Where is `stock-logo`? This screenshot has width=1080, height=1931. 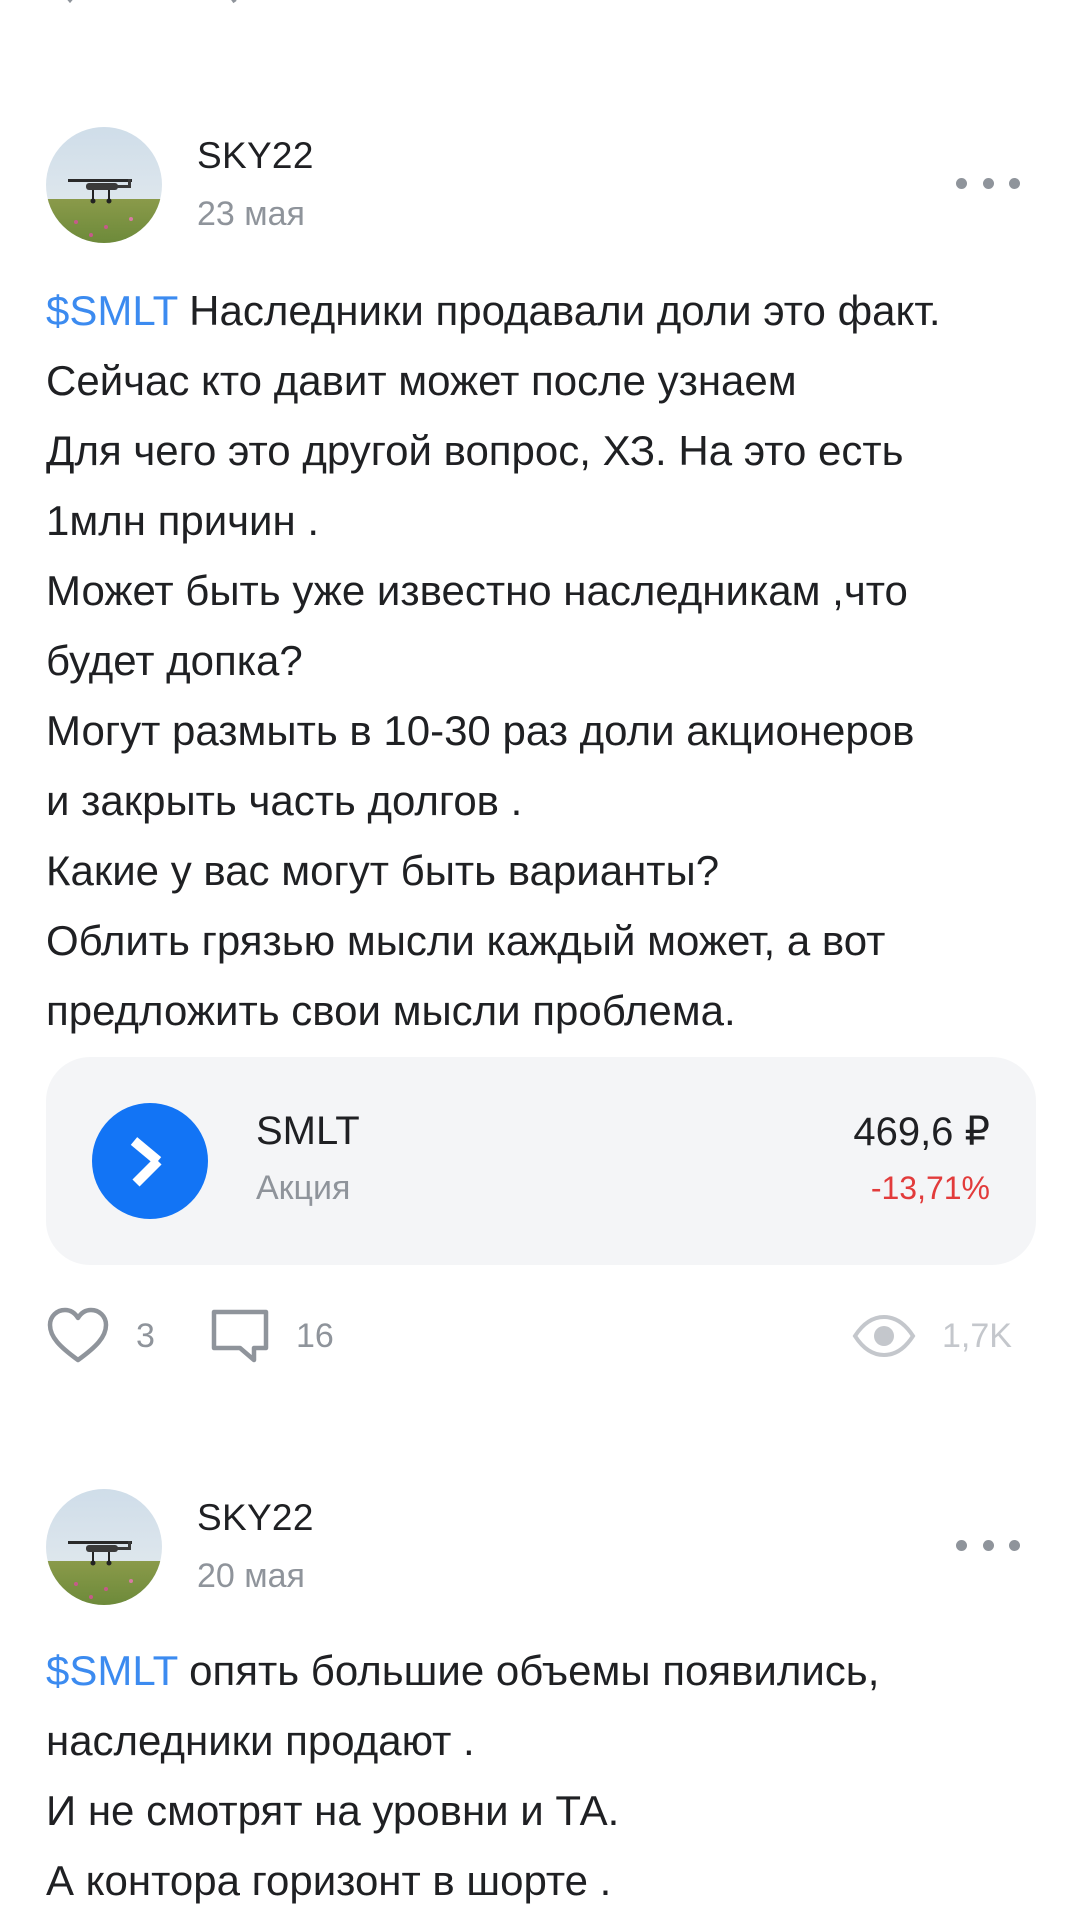
stock-logo is located at coordinates (150, 1161).